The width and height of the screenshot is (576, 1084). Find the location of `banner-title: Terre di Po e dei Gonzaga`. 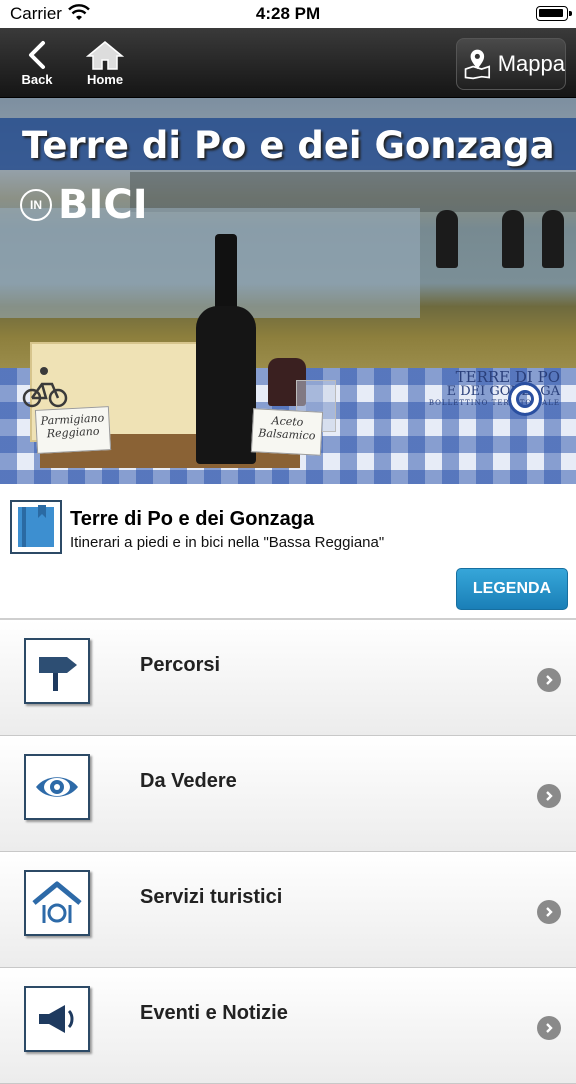

banner-title: Terre di Po e dei Gonzaga is located at coordinates (288, 145).